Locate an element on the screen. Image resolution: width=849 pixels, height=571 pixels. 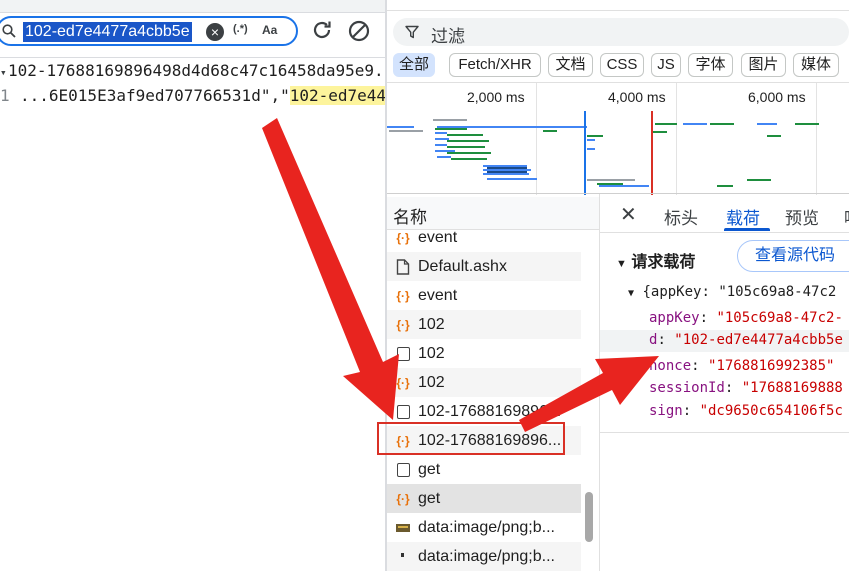
clear-results-icon is located at coordinates (359, 31).